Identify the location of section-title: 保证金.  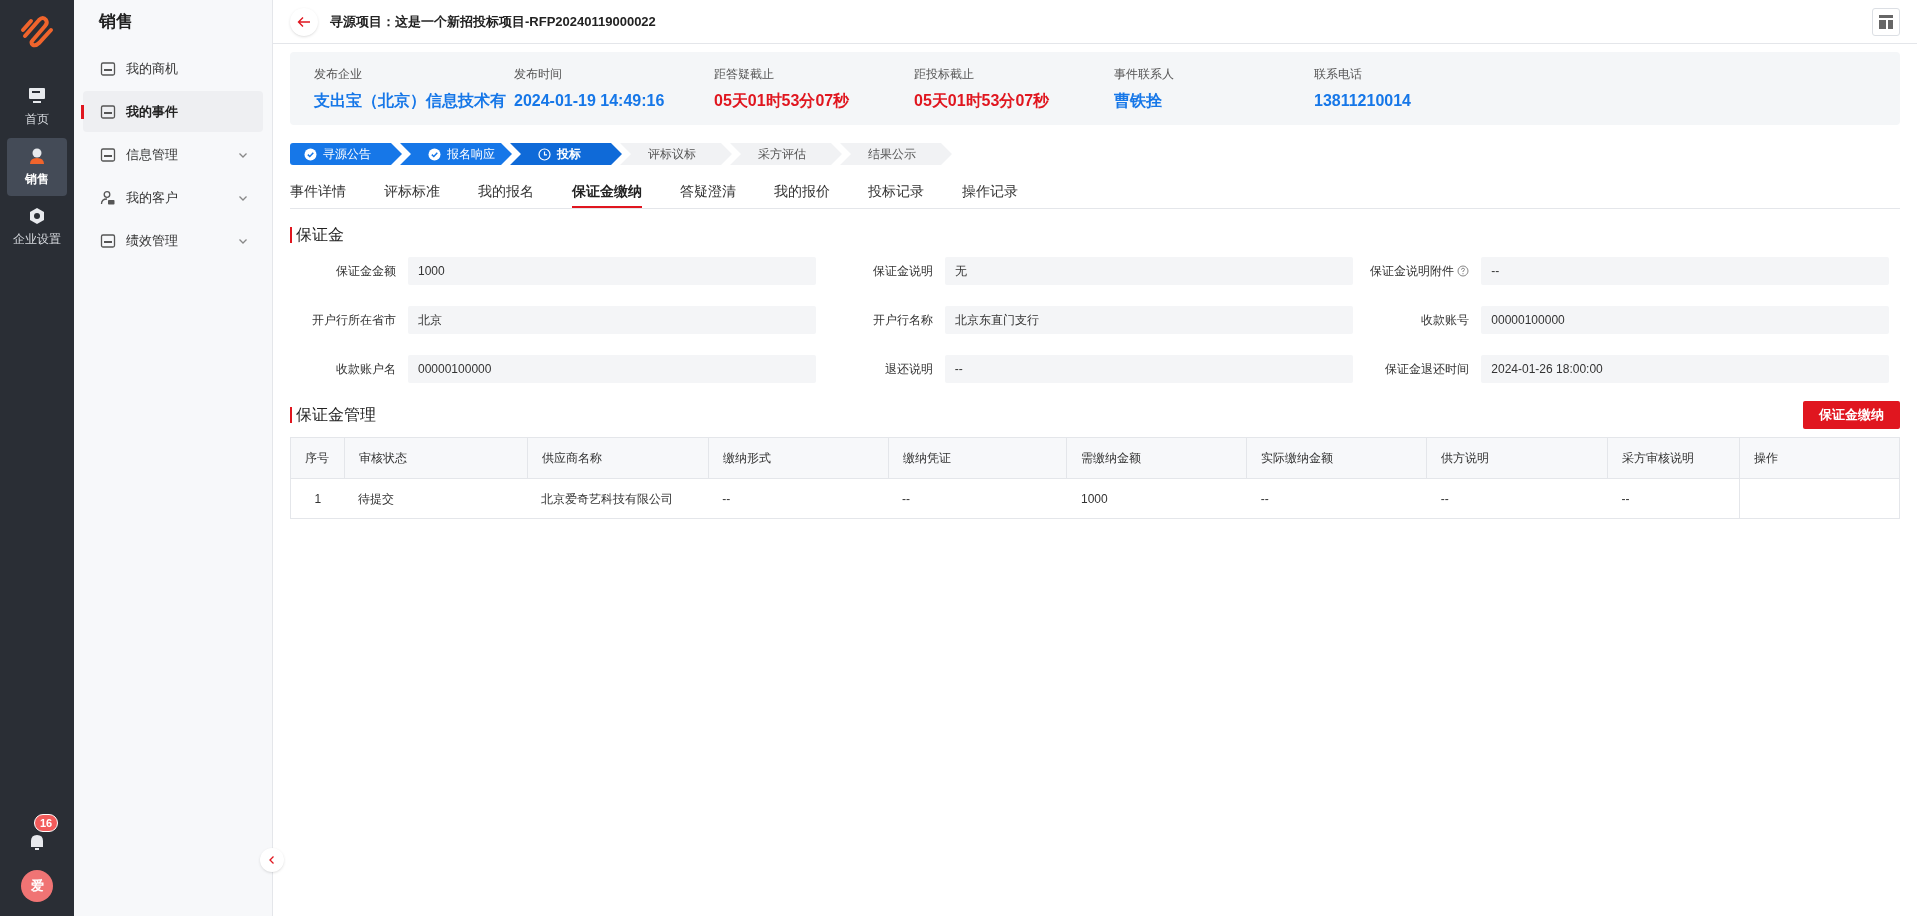
(320, 235).